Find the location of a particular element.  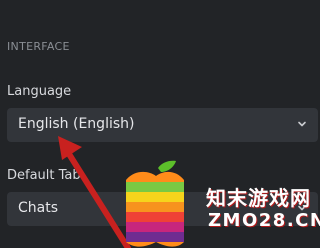

watermark-url: ZMO28.CN is located at coordinates (264, 220).